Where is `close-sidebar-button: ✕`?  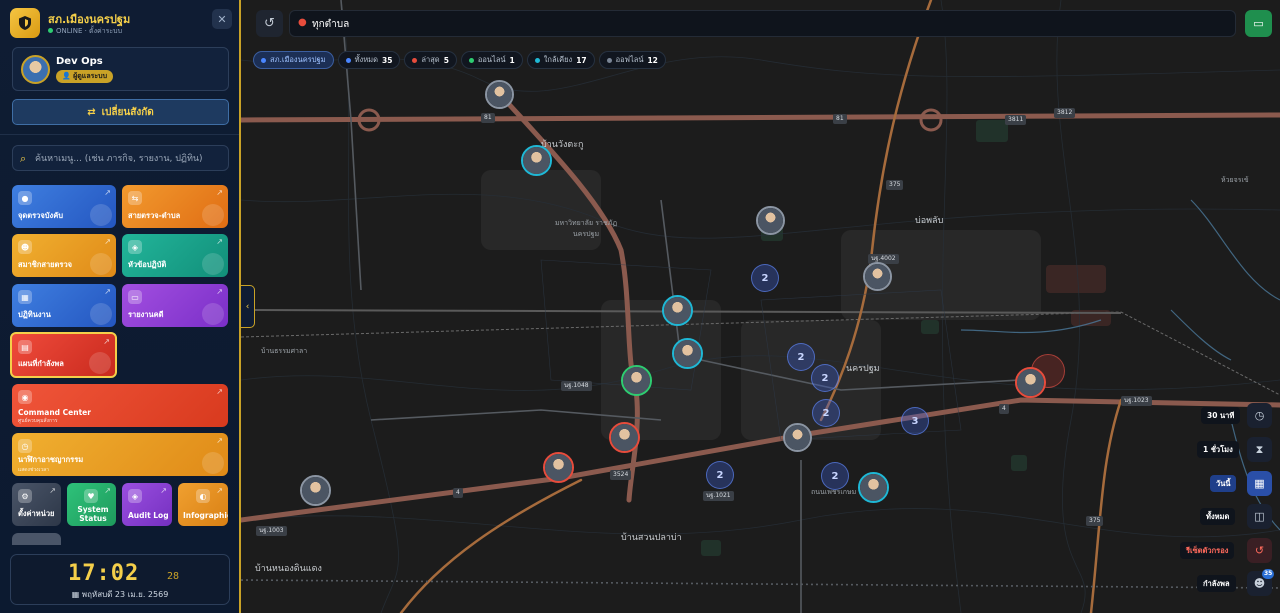
close-sidebar-button: ✕ is located at coordinates (222, 19).